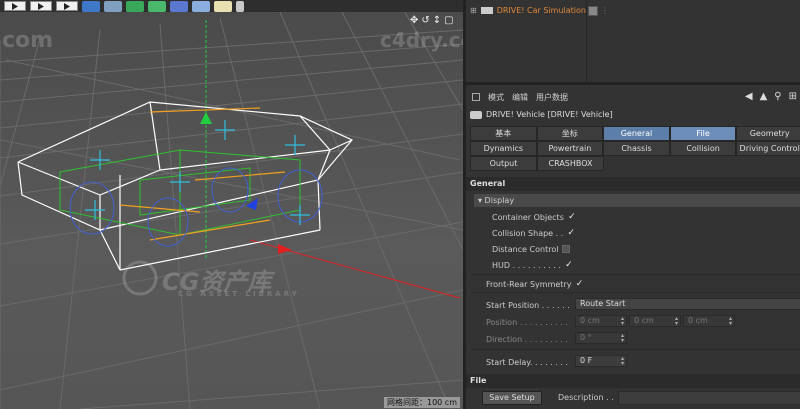 Image resolution: width=800 pixels, height=409 pixels. What do you see at coordinates (527, 339) in the screenshot?
I see `param-label: Direction . . . . . . . . .` at bounding box center [527, 339].